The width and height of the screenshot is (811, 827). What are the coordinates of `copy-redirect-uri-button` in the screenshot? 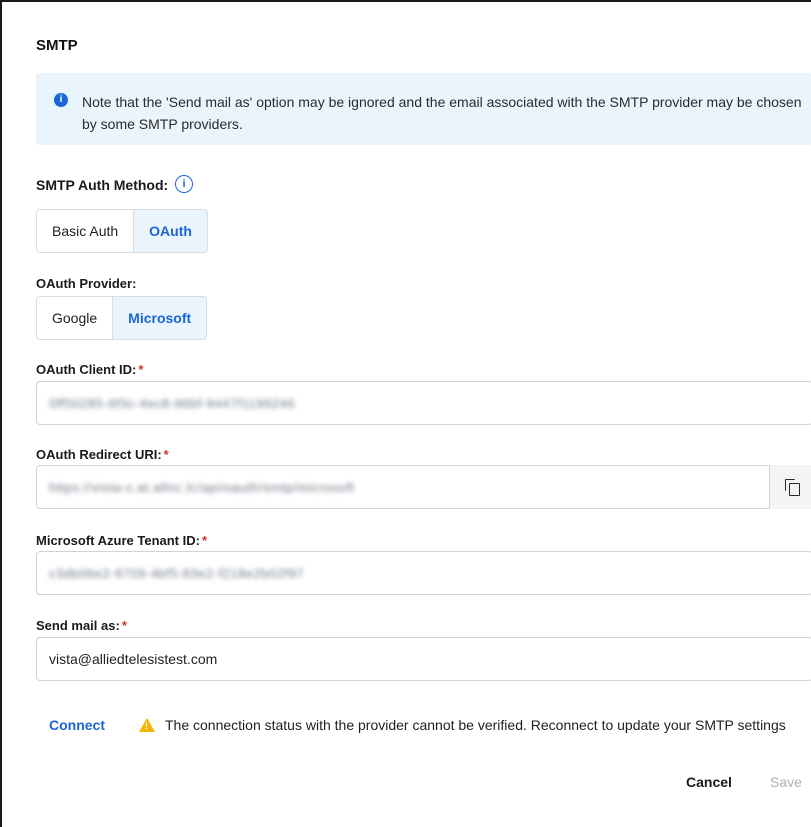 It's located at (790, 487).